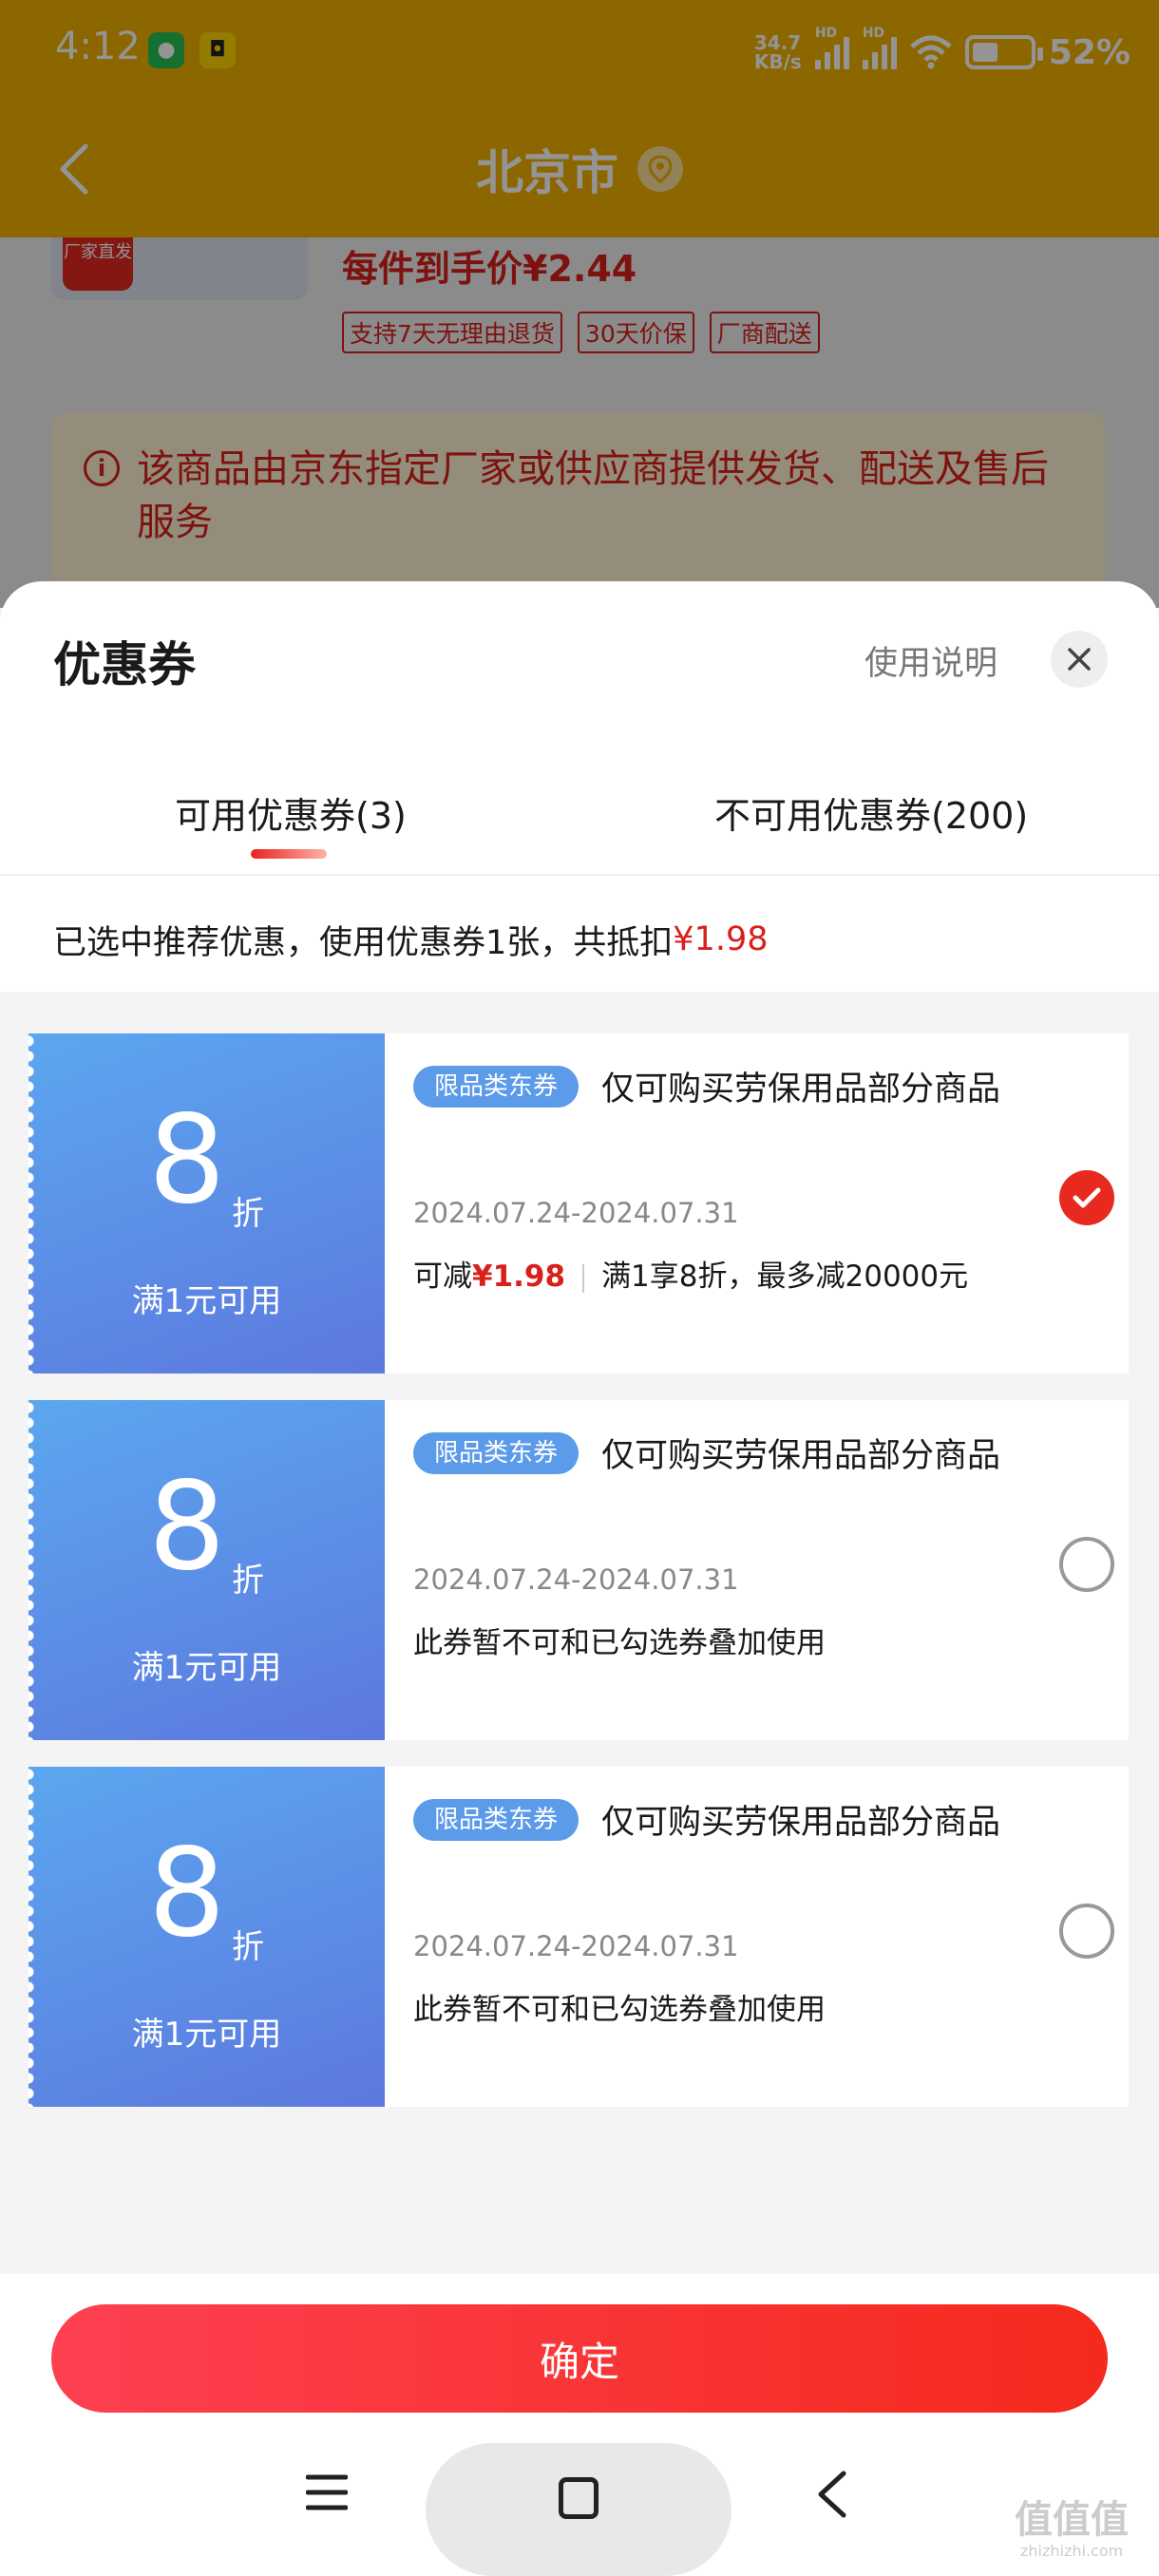 The height and width of the screenshot is (2576, 1159). I want to click on watermark: 值值值, so click(1072, 2520).